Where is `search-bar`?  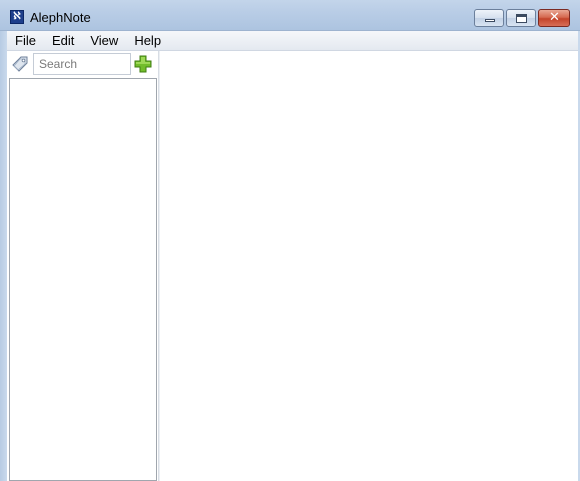
search-bar is located at coordinates (83, 64).